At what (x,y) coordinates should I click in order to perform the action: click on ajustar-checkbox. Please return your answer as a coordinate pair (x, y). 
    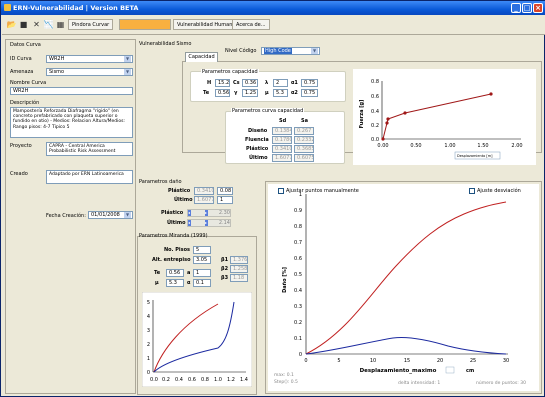
    Looking at the image, I should click on (281, 191).